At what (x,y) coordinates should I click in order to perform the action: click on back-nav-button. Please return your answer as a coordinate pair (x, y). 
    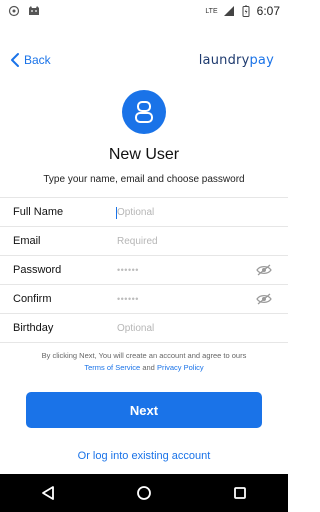
    Looking at the image, I should click on (48, 493).